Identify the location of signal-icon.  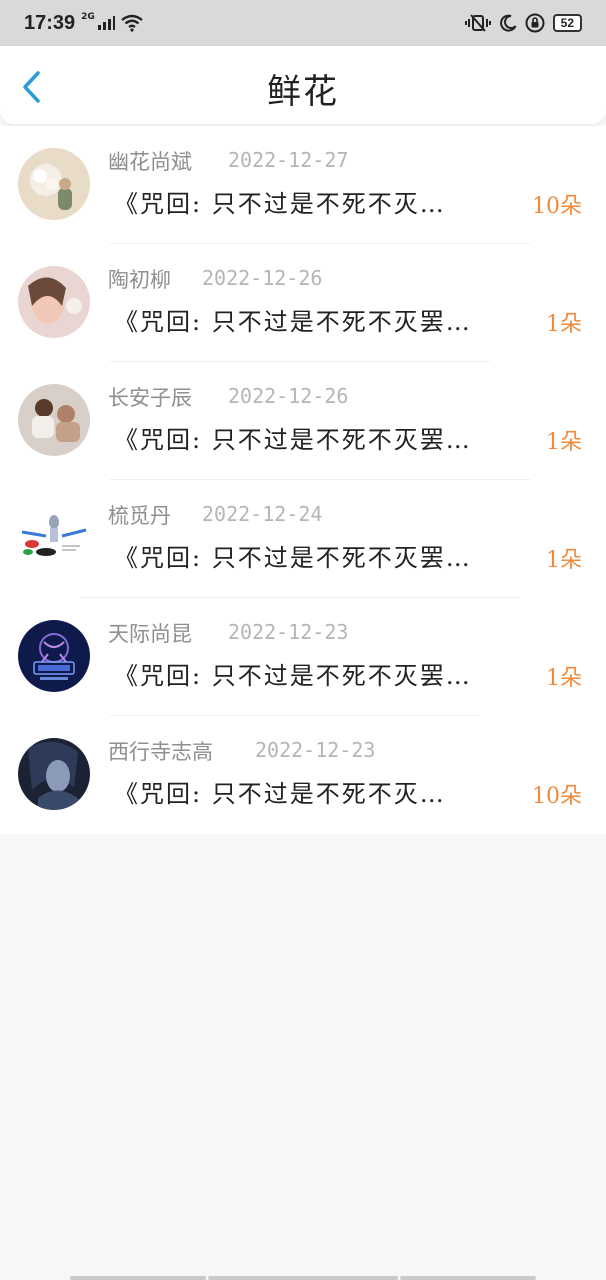
(106, 23).